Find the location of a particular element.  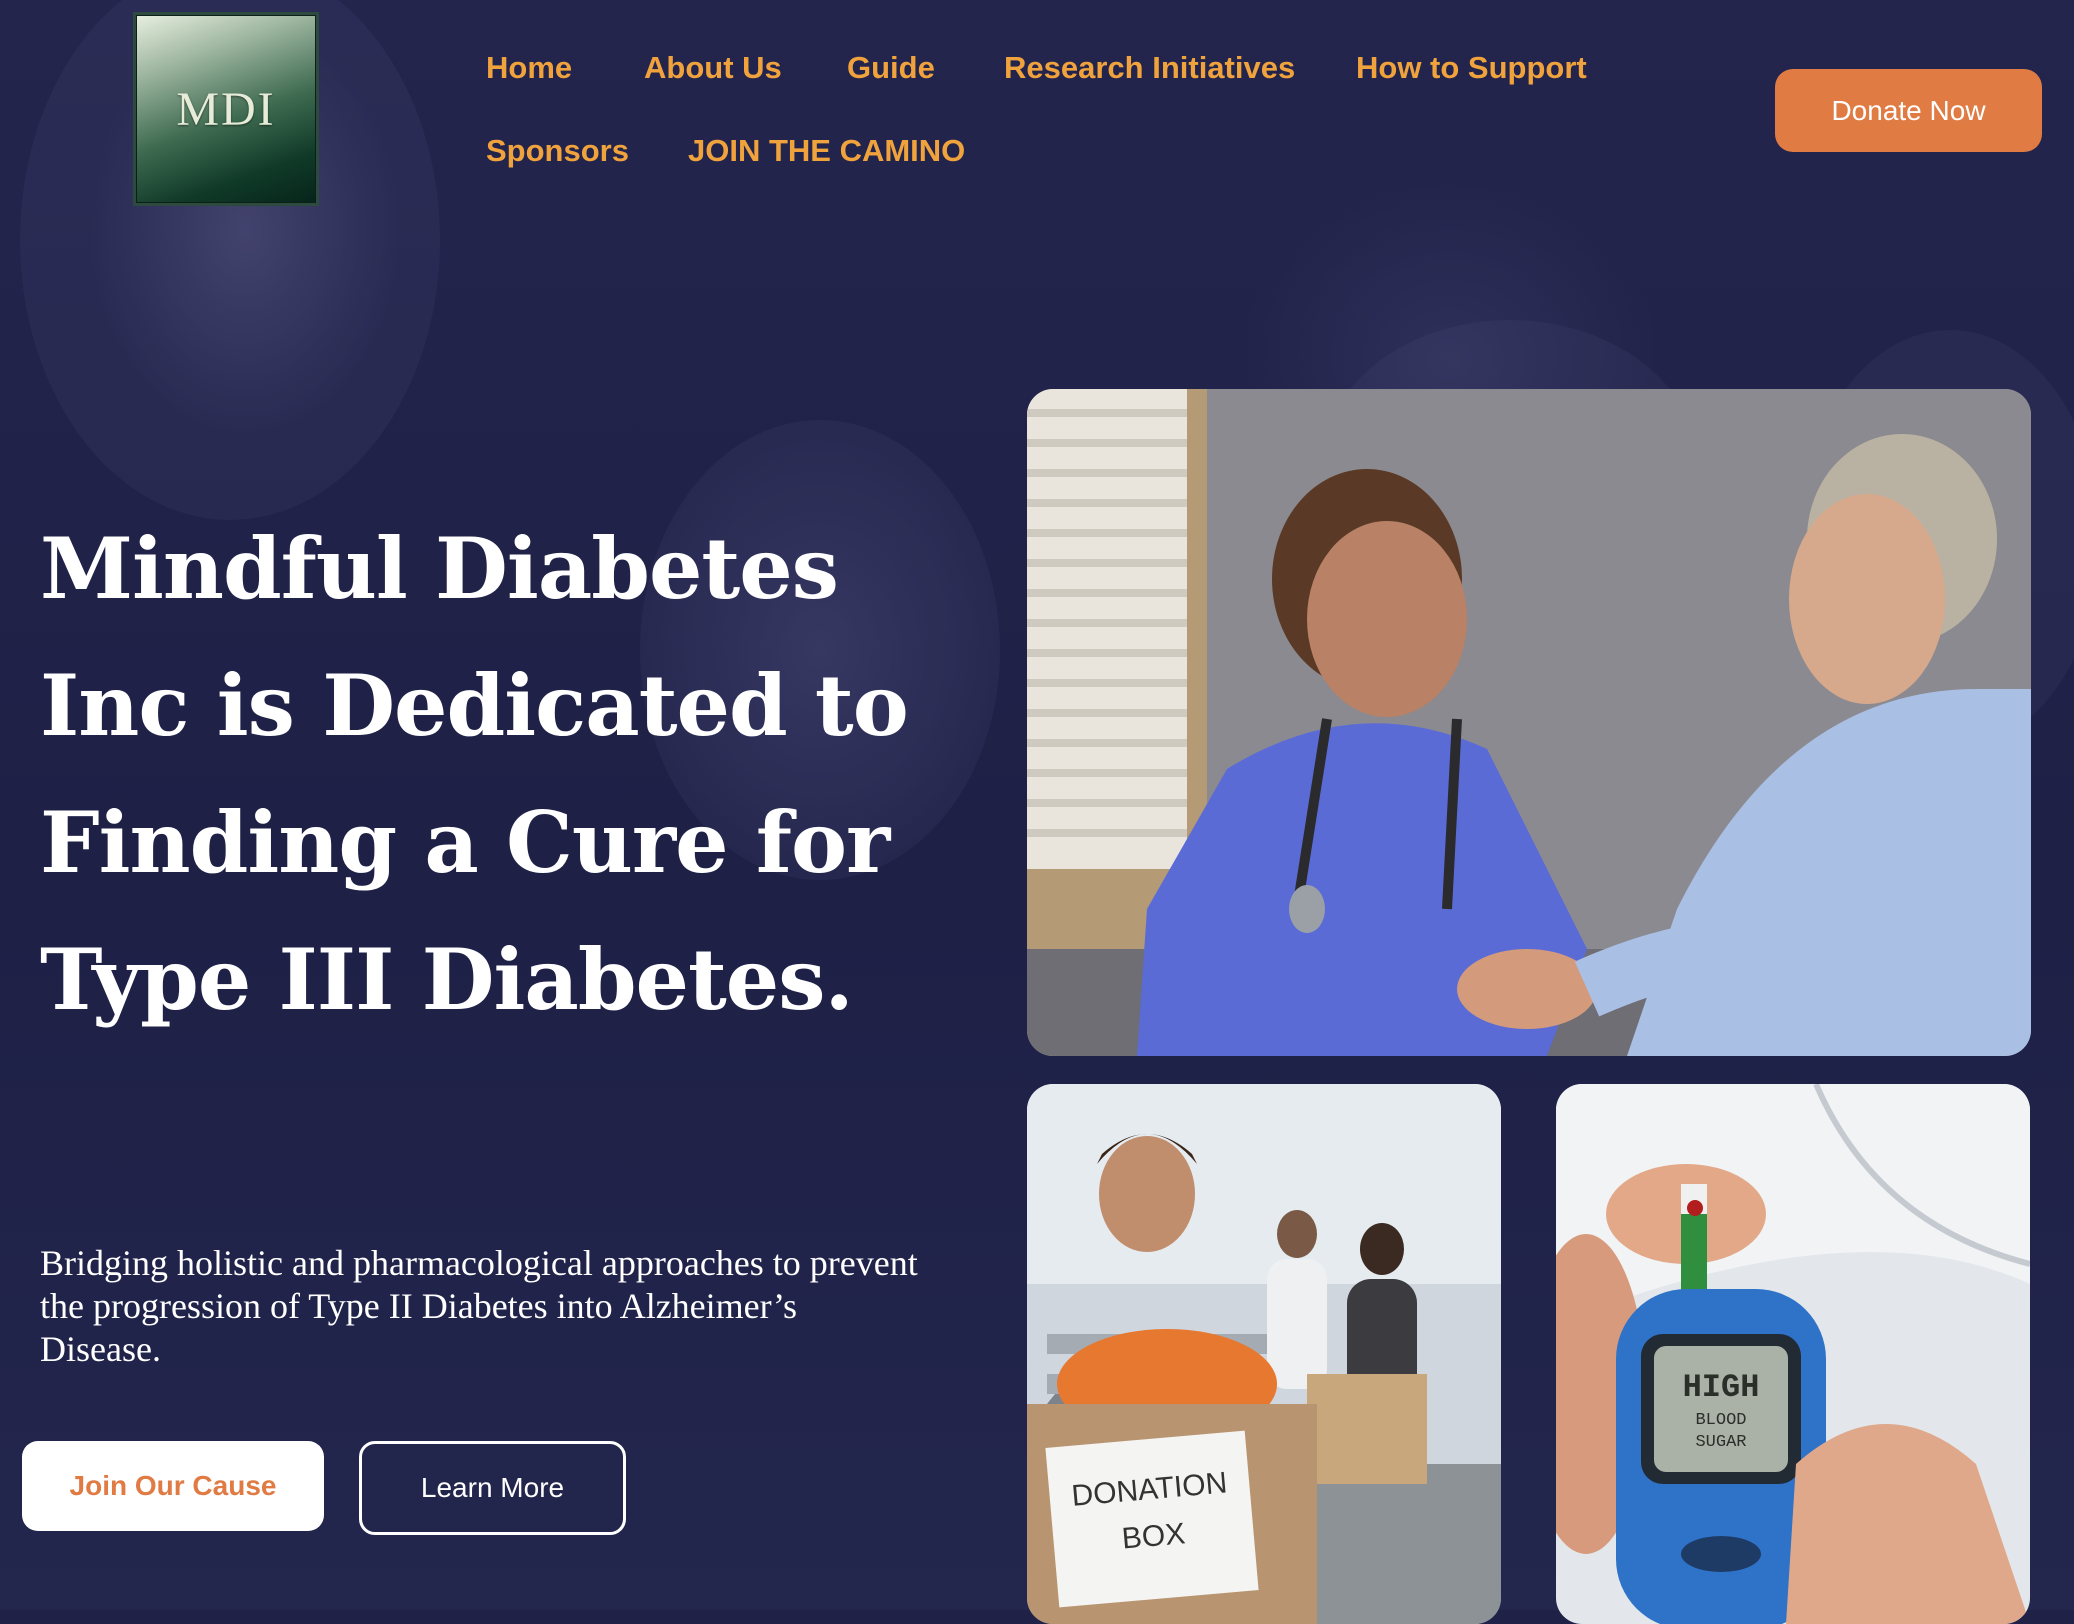

nav-home: Home is located at coordinates (529, 68).